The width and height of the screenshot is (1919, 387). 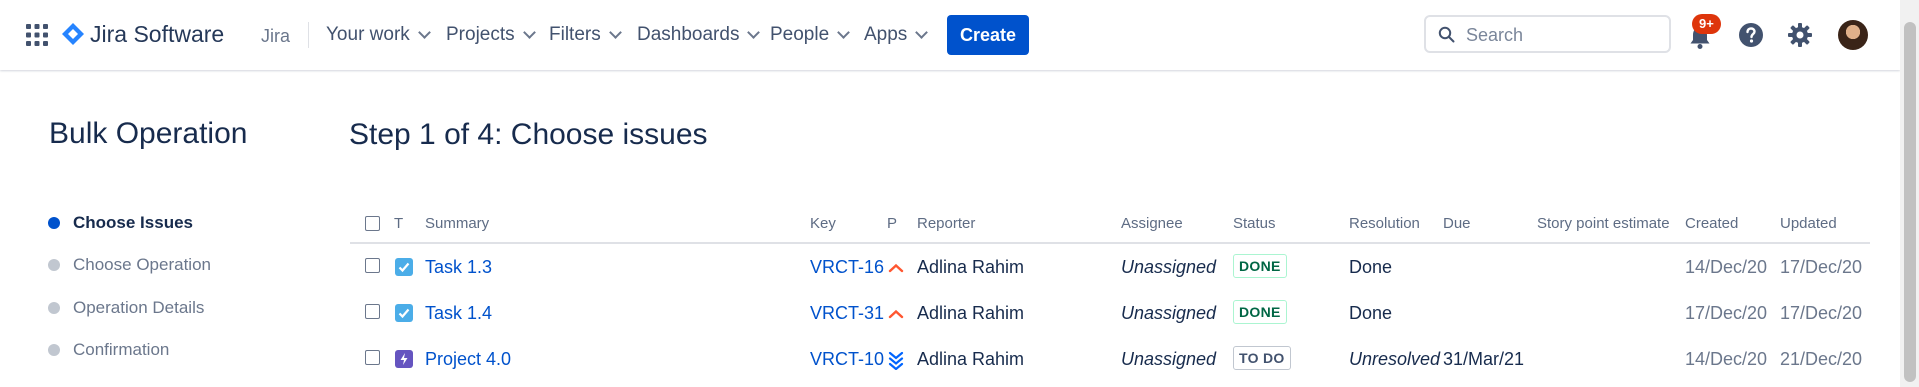 I want to click on status-badge: TO DO, so click(x=1262, y=358).